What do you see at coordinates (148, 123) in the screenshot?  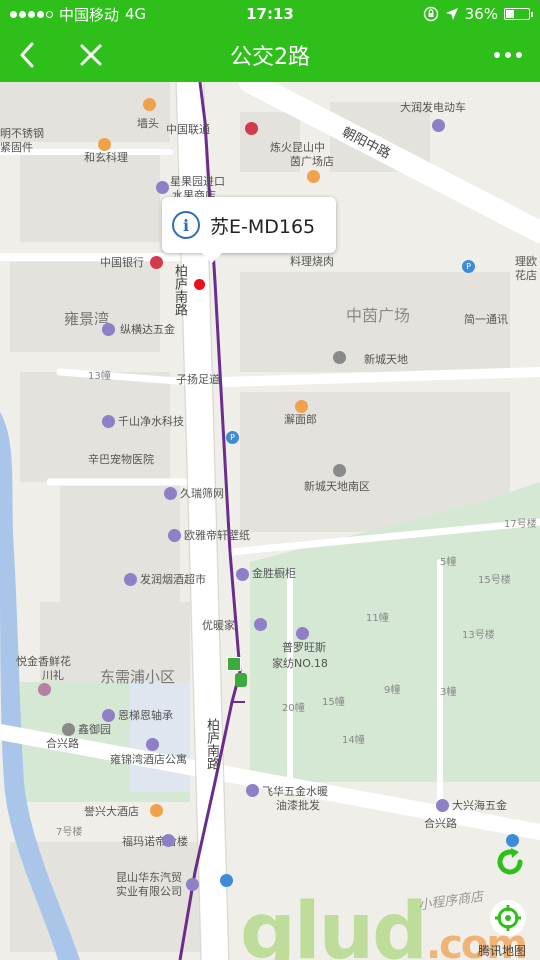 I see `map-label: 墙头` at bounding box center [148, 123].